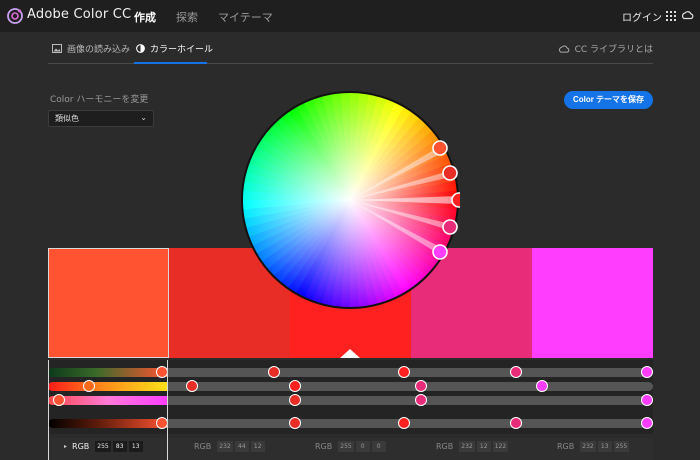 This screenshot has width=700, height=460. I want to click on cc-library-label: CC ライブラリとは, so click(613, 50).